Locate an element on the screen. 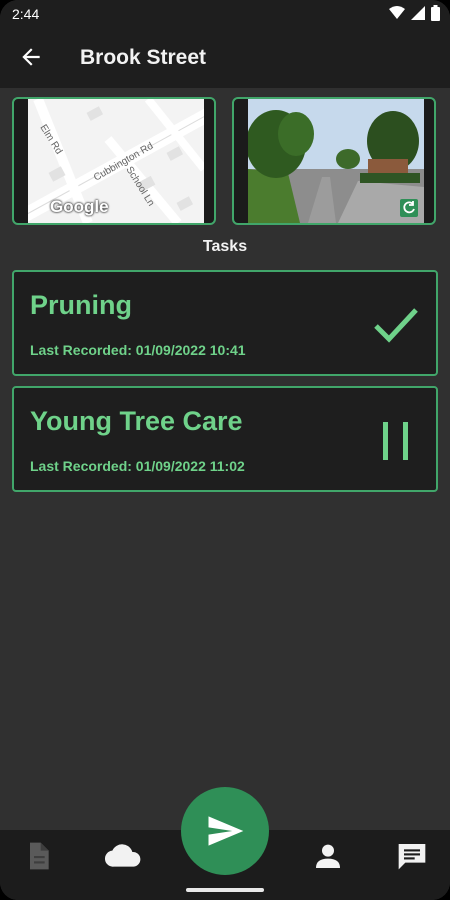 The height and width of the screenshot is (900, 450). map-thumbnail: Elm Rd Cubbington Rd School Ln Google is located at coordinates (114, 161).